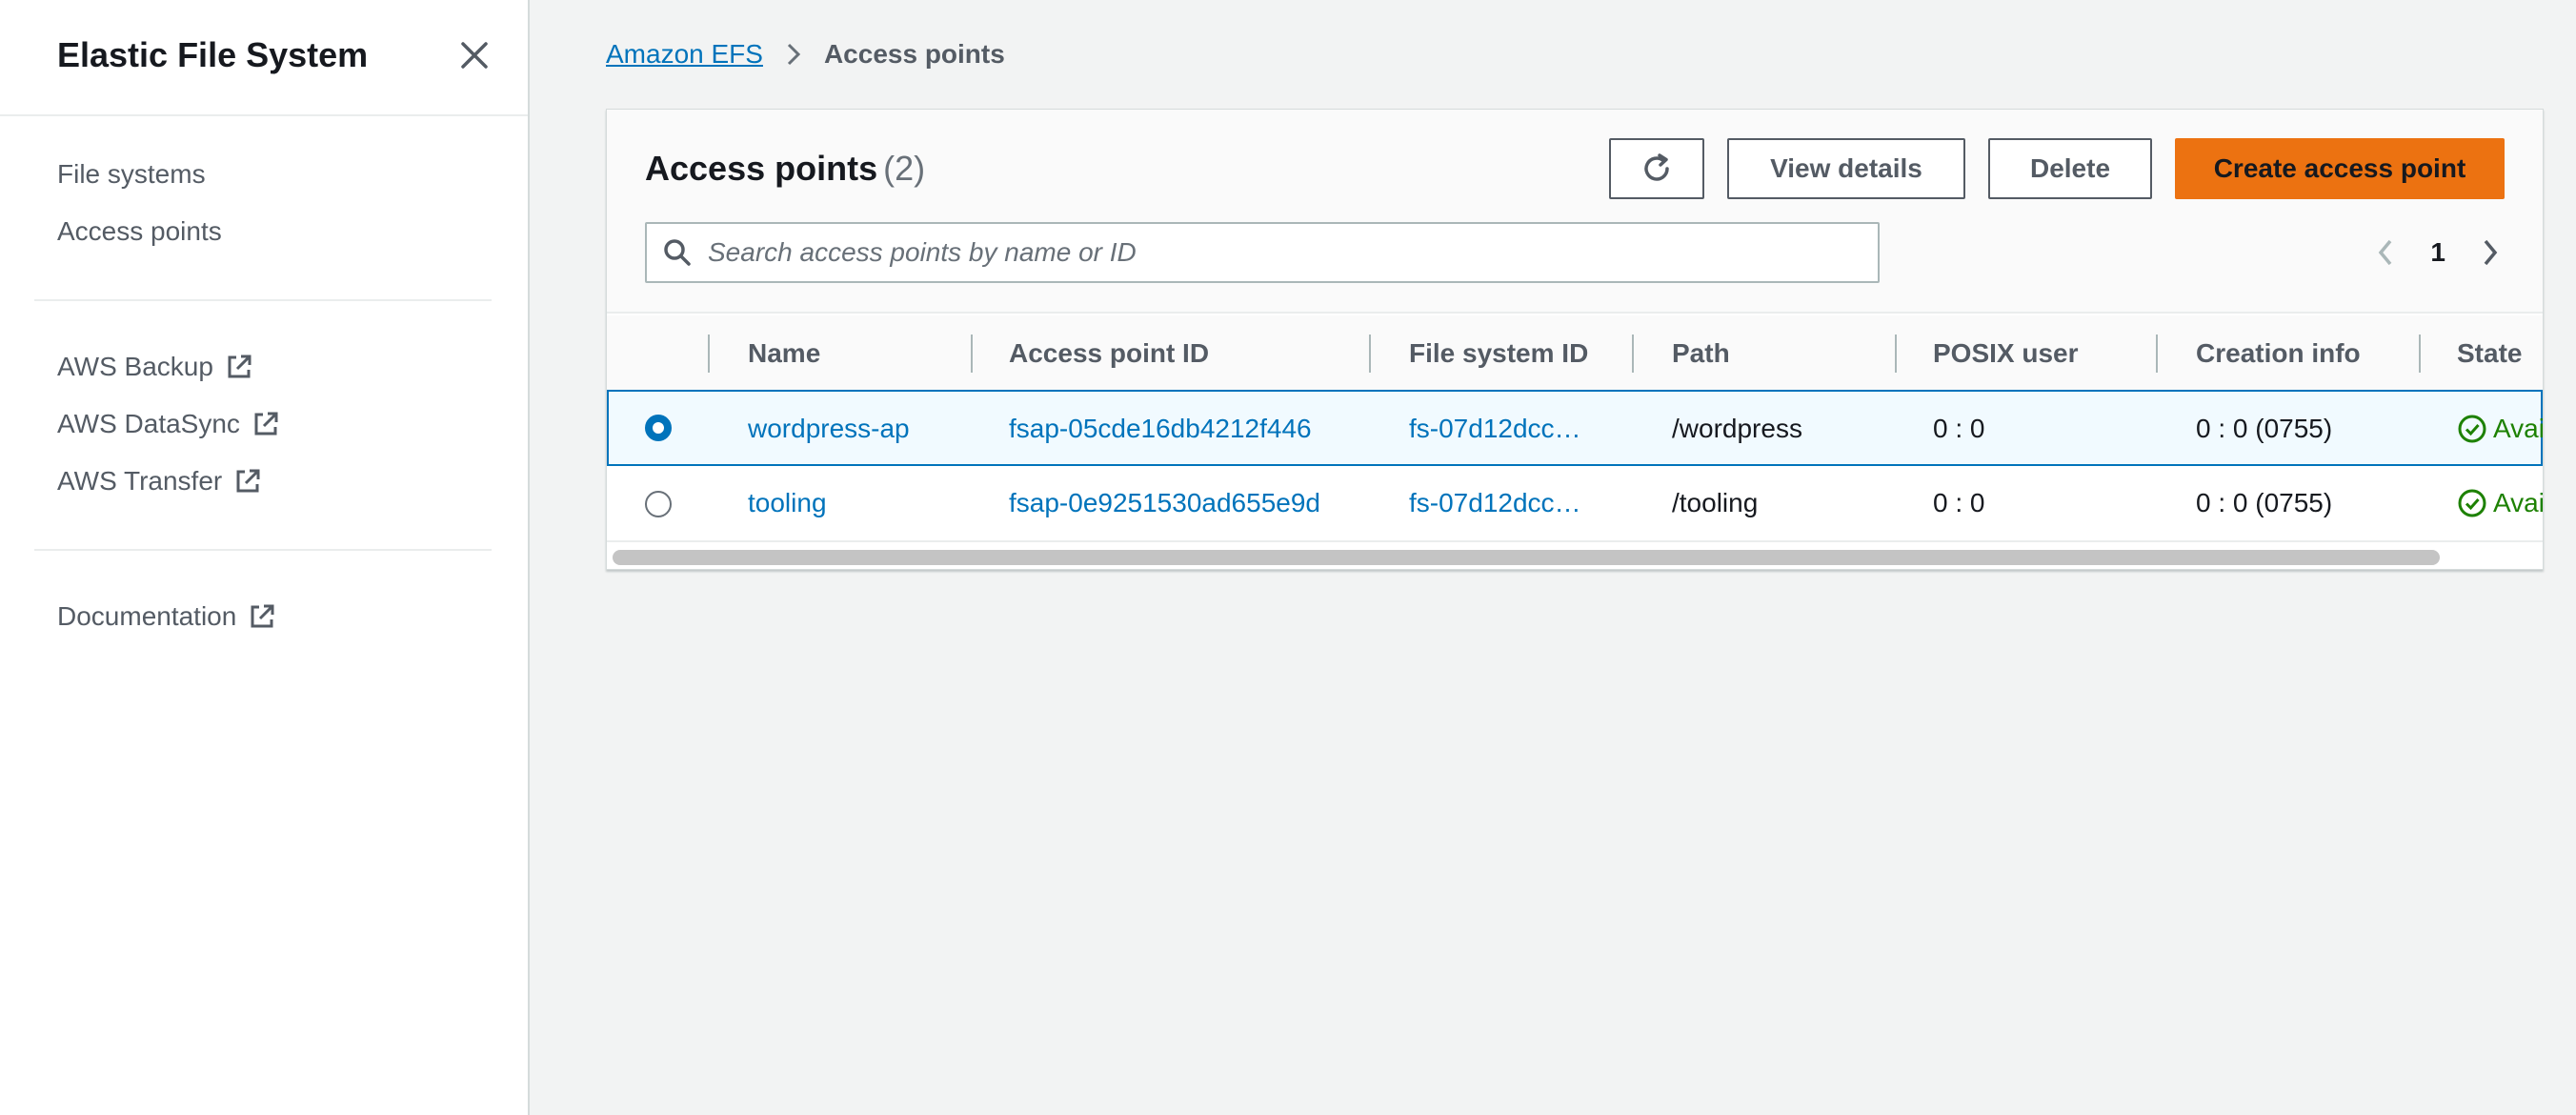  Describe the element at coordinates (2070, 168) in the screenshot. I see `delete-button: Delete` at that location.